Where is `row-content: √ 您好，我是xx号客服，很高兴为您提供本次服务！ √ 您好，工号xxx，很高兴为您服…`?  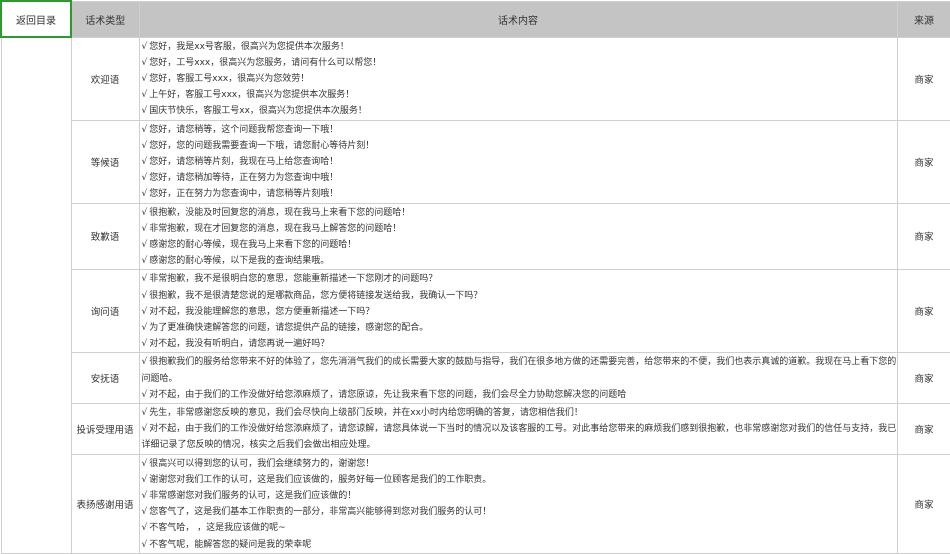
row-content: √ 您好，我是xx号客服，很高兴为您提供本次服务！ √ 您好，工号xxx，很高兴为您服… is located at coordinates (518, 78).